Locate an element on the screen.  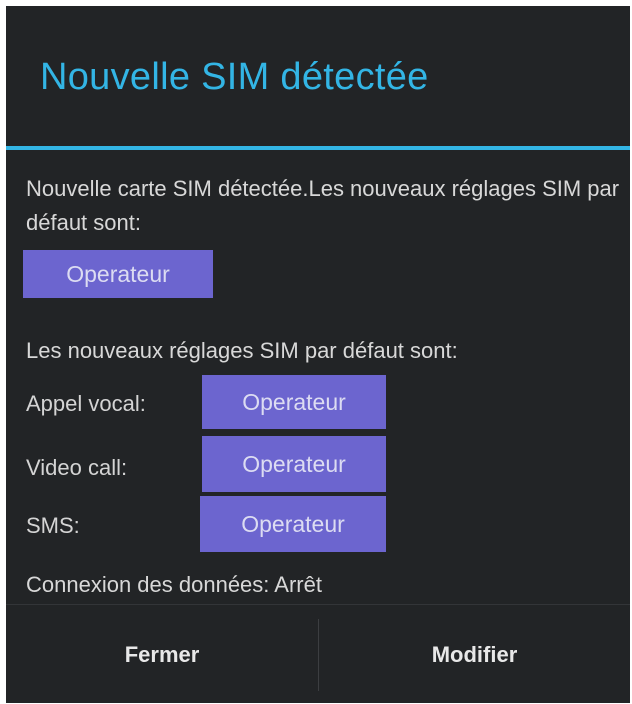
title-divider is located at coordinates (318, 148).